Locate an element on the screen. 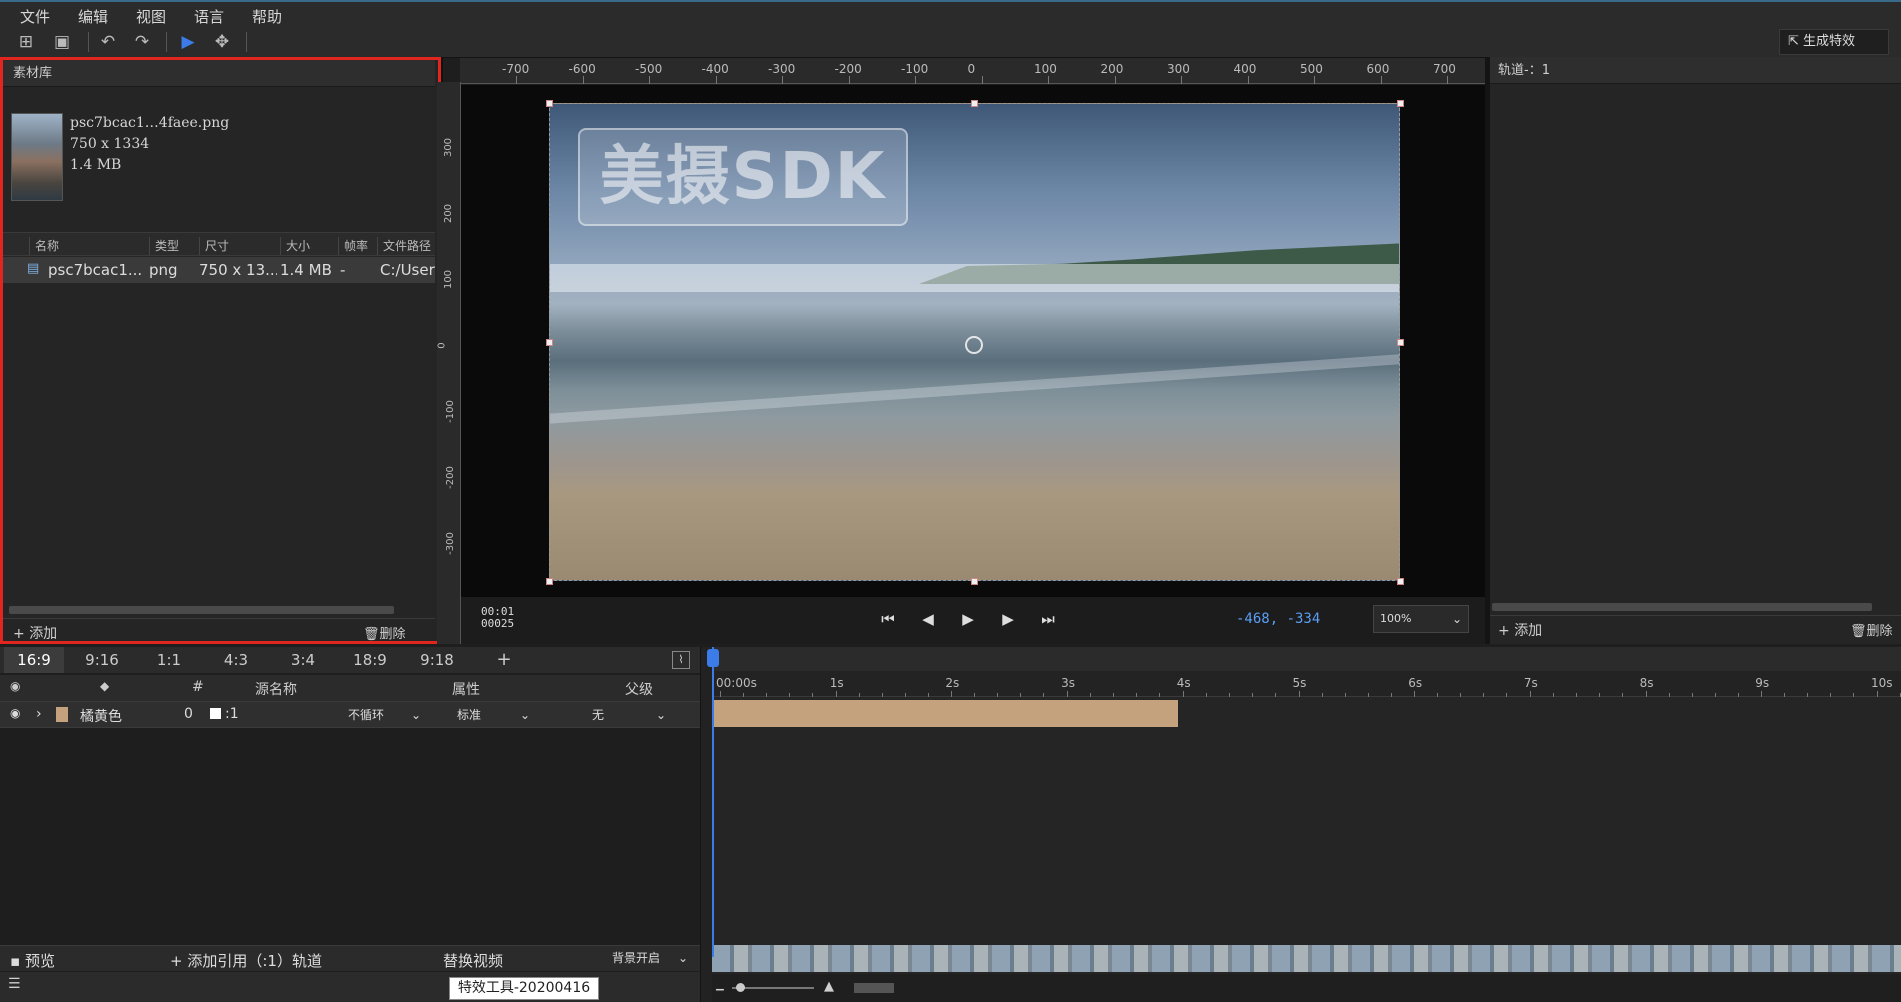  col-fps: 帧率 is located at coordinates (353, 246).